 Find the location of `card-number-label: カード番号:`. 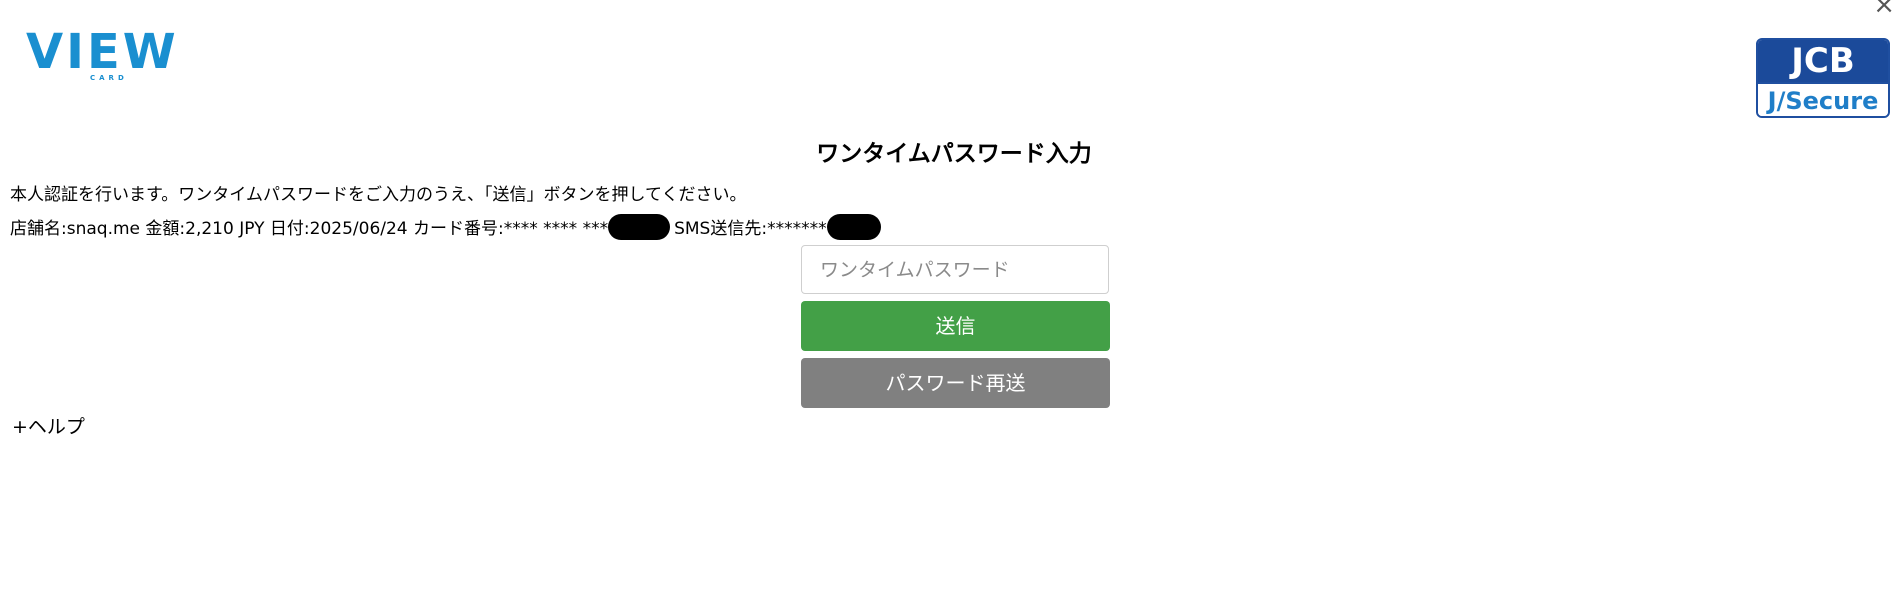

card-number-label: カード番号: is located at coordinates (458, 229).